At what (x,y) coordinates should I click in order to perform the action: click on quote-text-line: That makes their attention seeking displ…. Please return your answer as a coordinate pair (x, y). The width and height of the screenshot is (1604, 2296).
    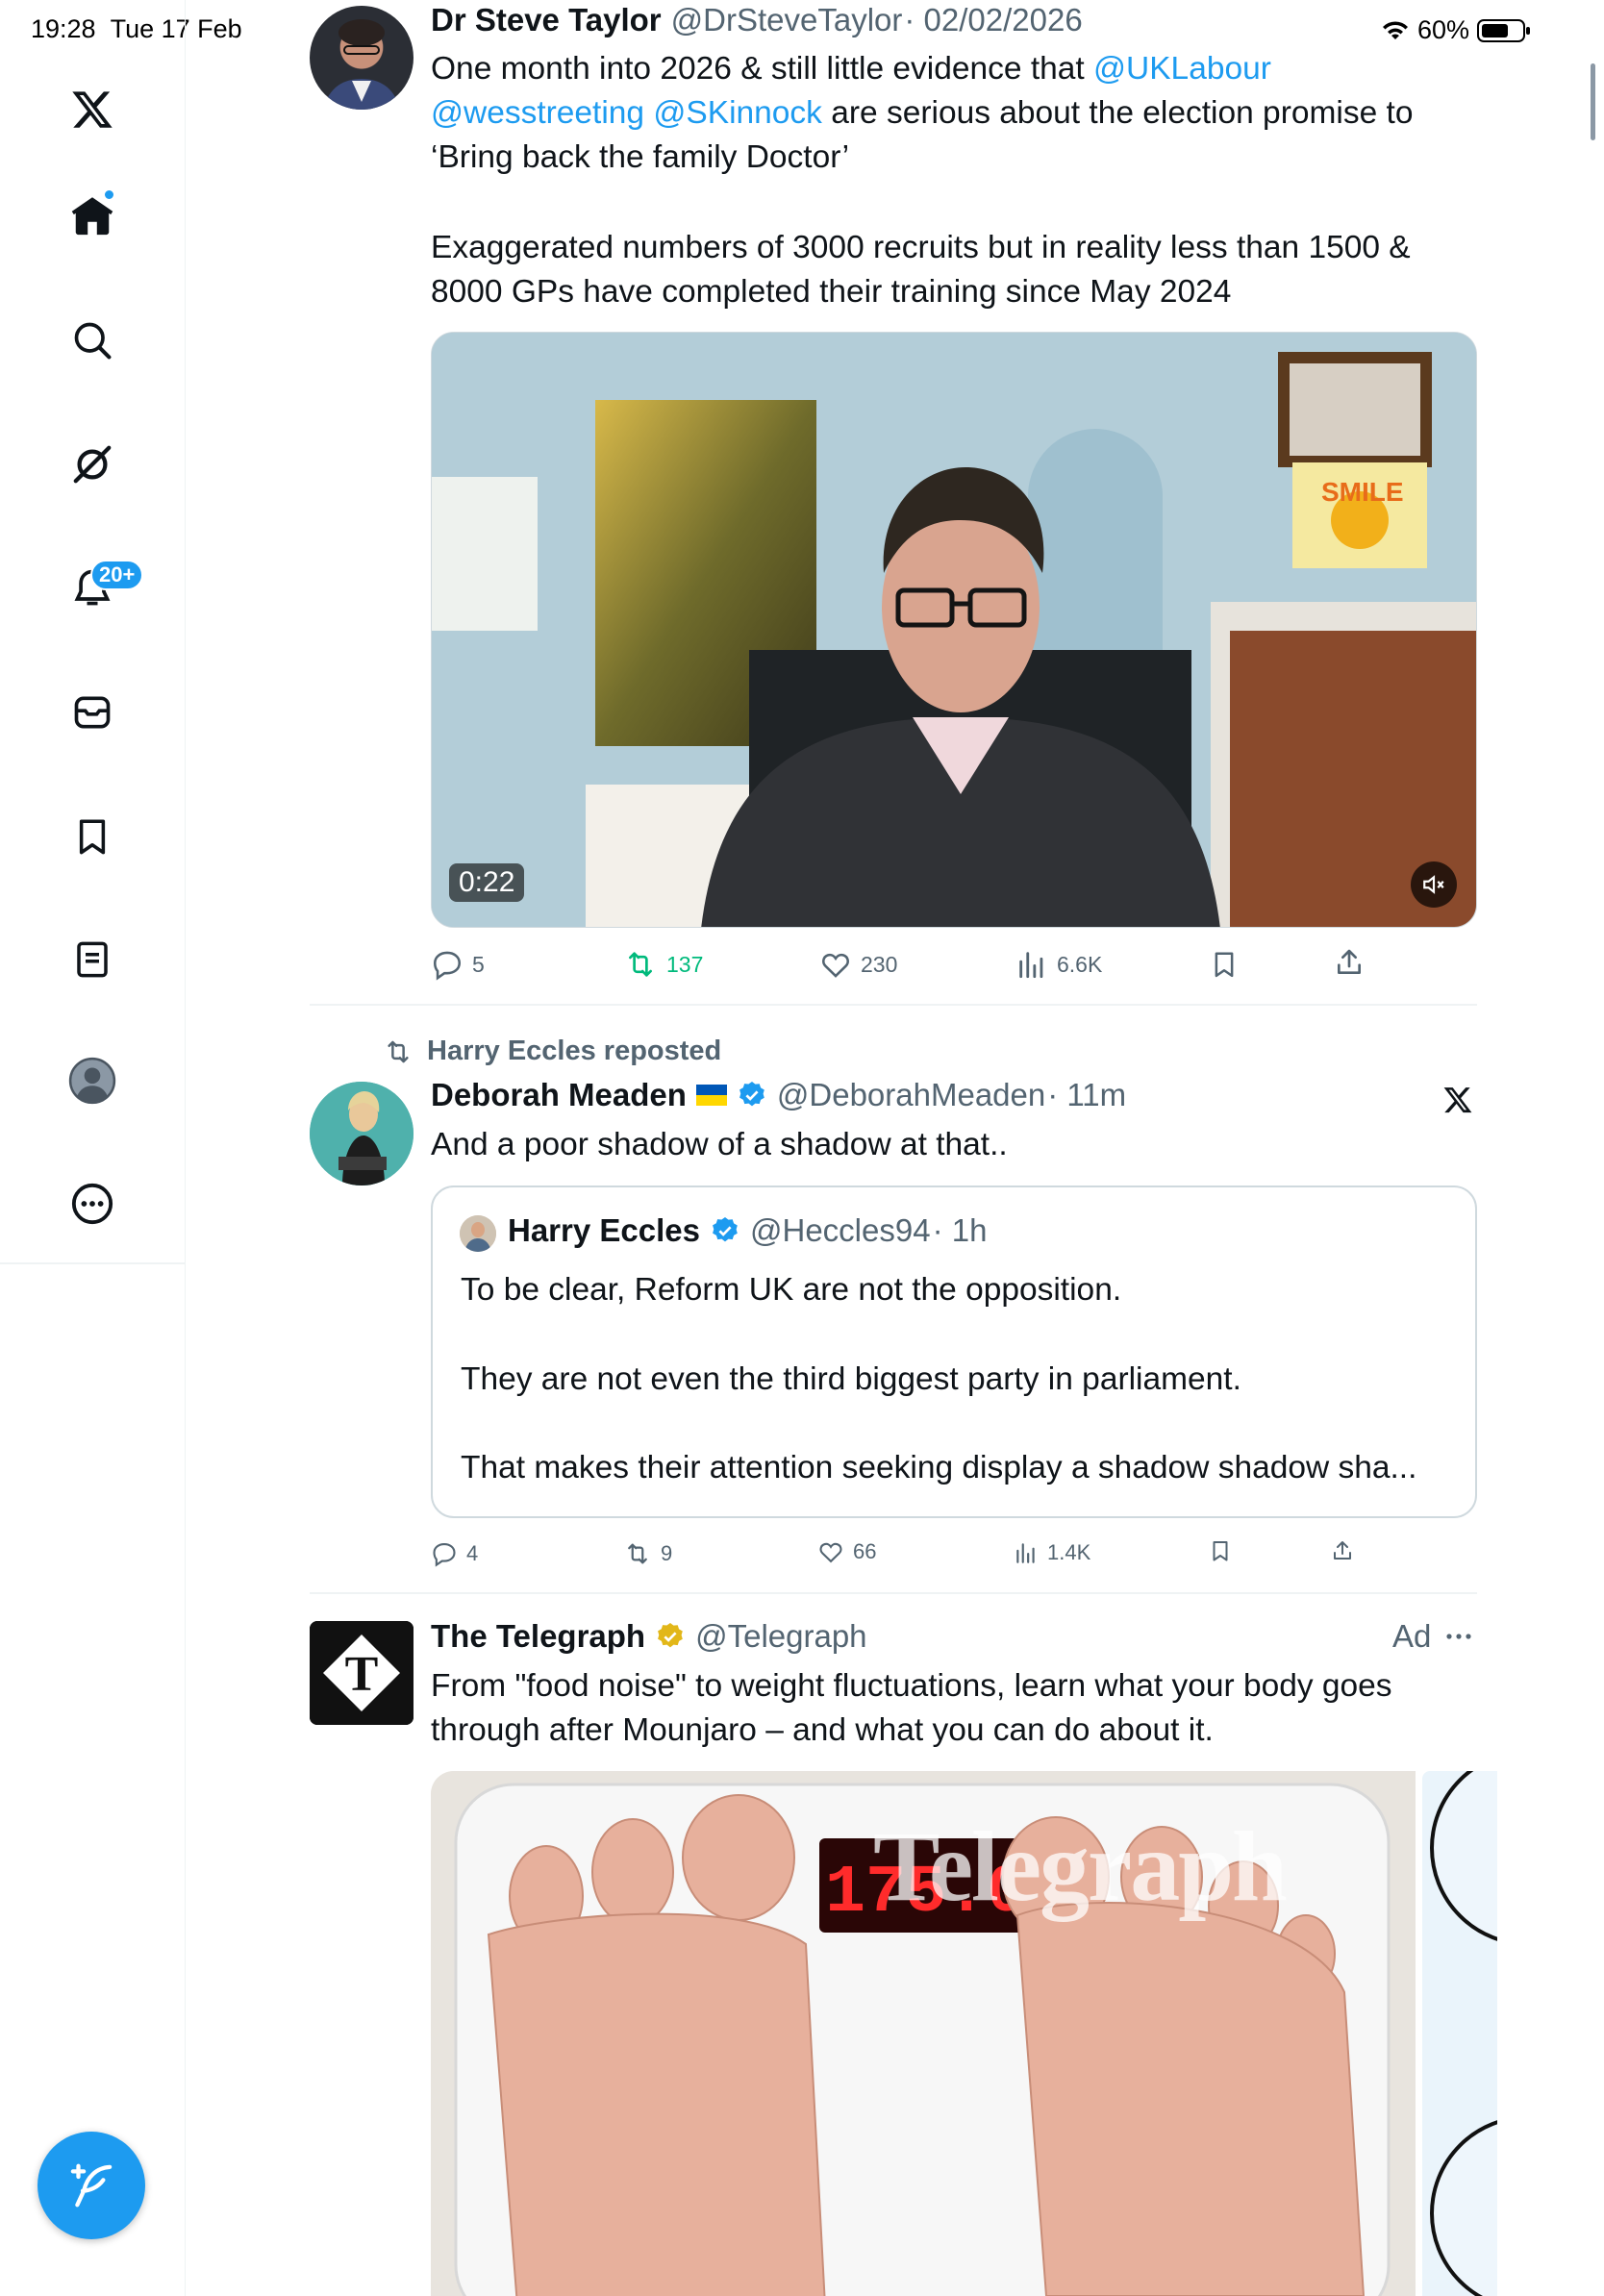
    Looking at the image, I should click on (939, 1467).